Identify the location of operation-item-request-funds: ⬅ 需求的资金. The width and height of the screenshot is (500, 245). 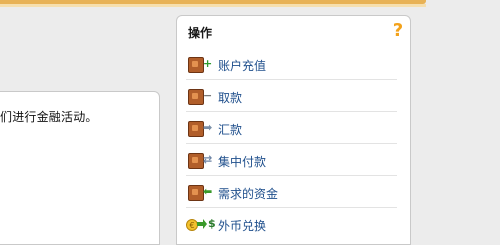
(291, 192).